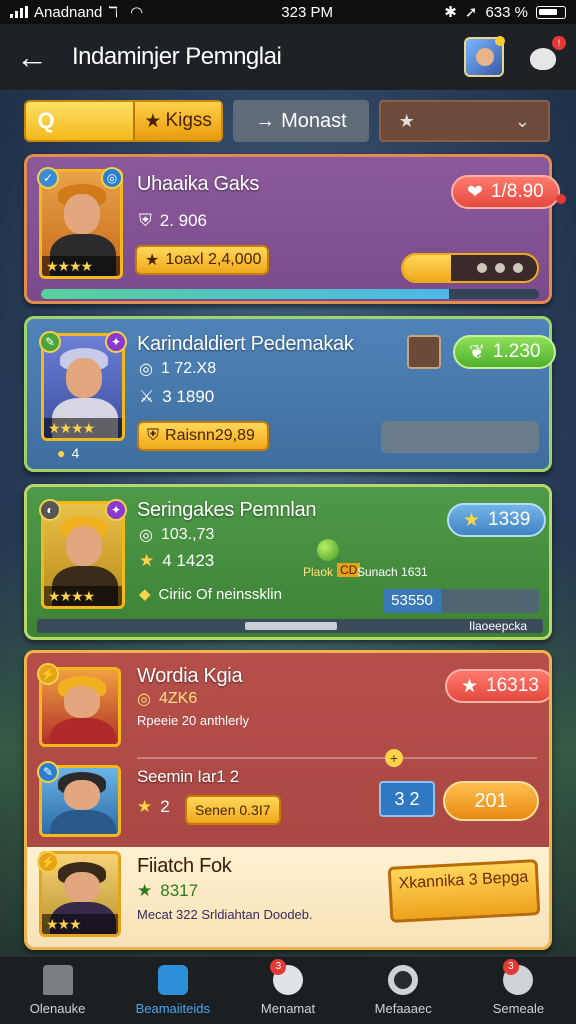 The width and height of the screenshot is (576, 1024). Describe the element at coordinates (518, 990) in the screenshot. I see `nav-profile: 3 Semeale` at that location.